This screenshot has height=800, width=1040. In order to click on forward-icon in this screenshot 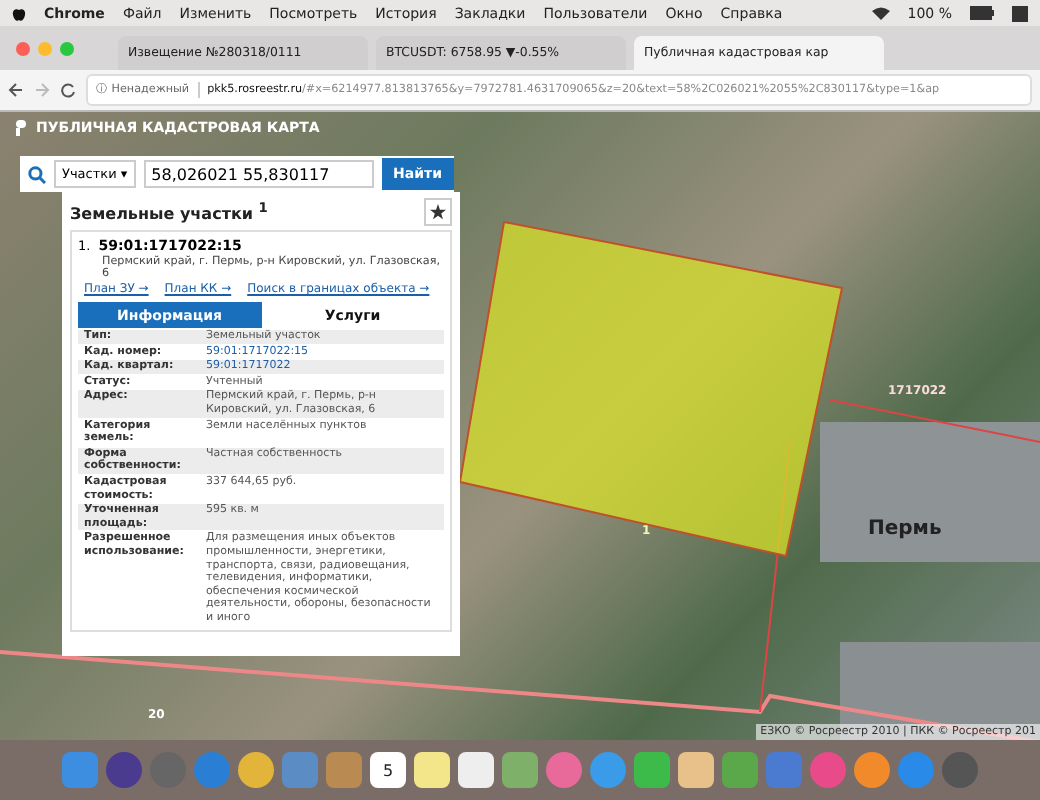, I will do `click(42, 90)`.